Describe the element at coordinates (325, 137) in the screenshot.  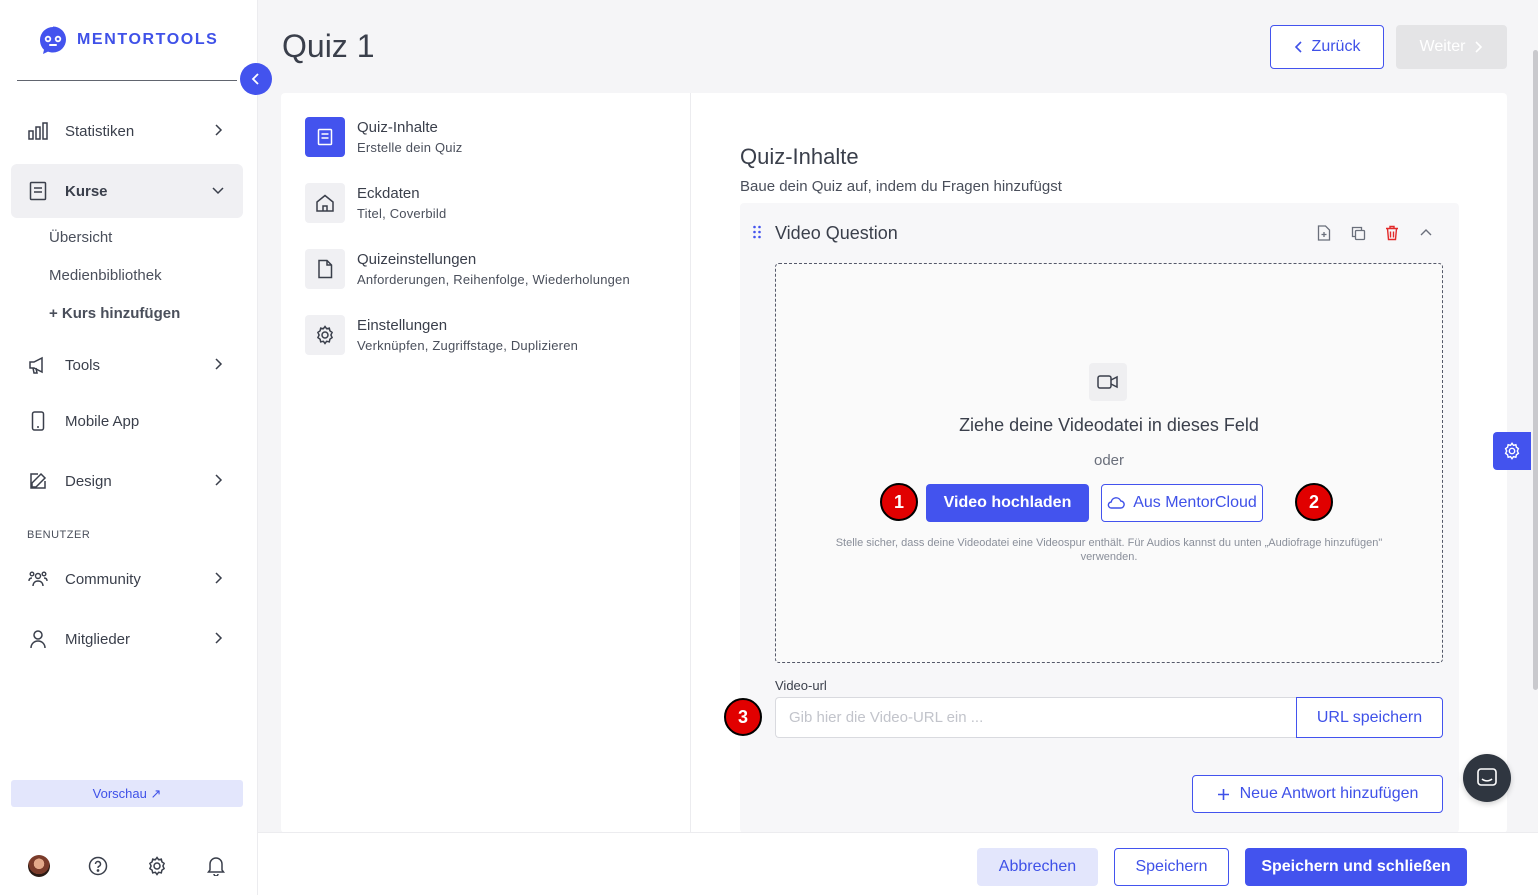
I see `book-icon` at that location.